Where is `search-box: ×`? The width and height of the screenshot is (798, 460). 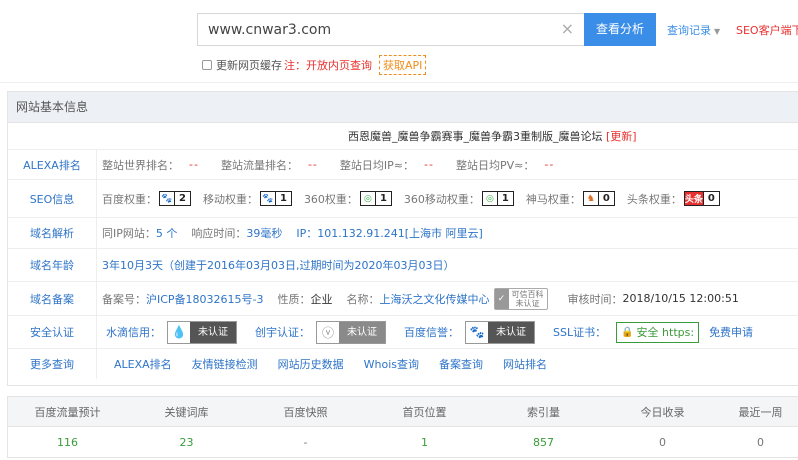
search-box: × is located at coordinates (390, 29).